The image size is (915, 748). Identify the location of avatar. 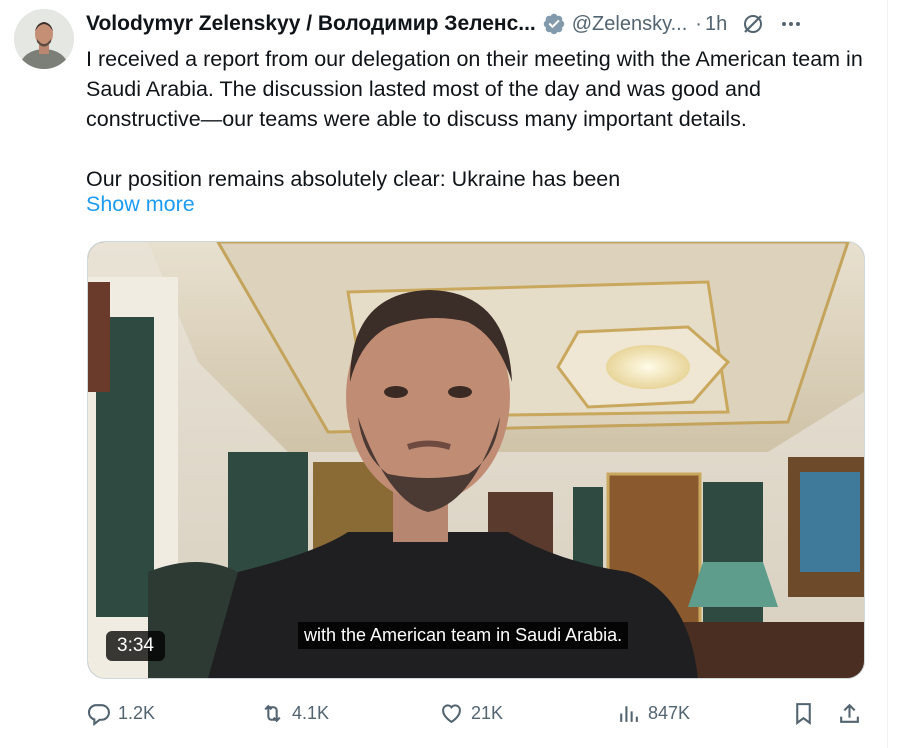
(44, 39).